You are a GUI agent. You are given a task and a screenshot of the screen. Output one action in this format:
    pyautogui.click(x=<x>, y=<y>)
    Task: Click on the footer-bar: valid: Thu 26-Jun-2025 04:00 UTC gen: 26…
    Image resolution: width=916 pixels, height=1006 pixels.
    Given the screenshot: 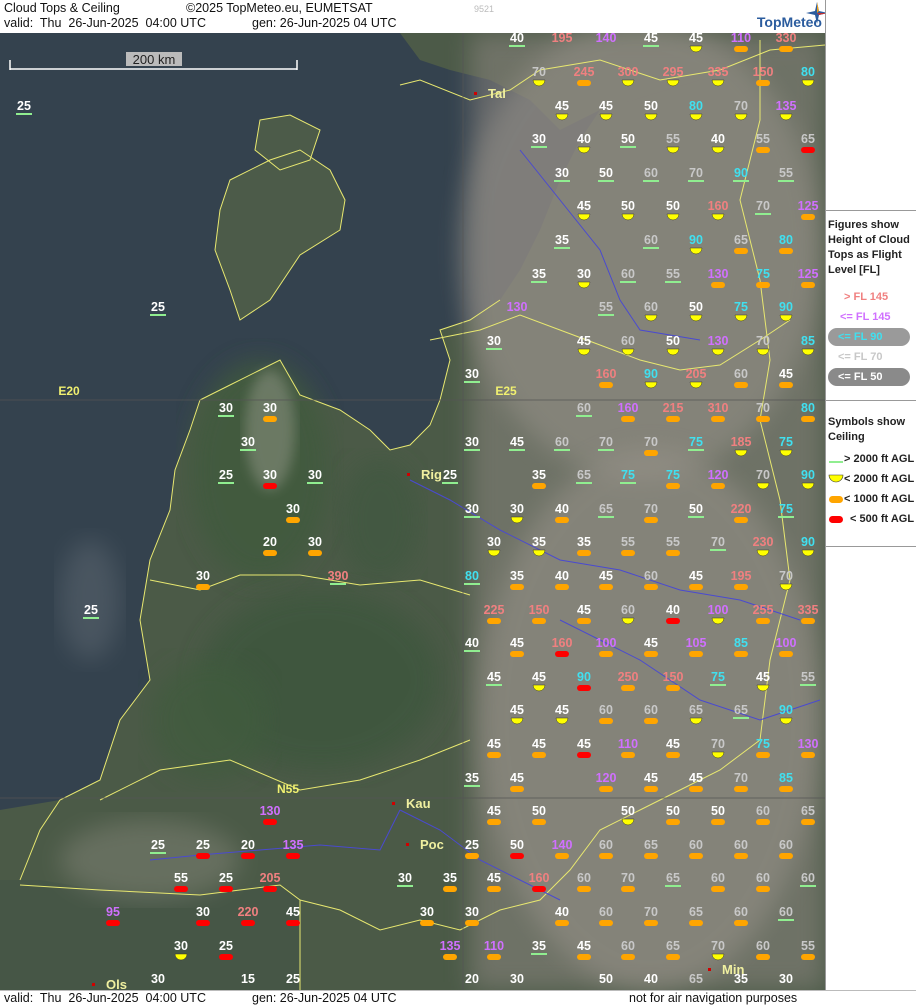 What is the action you would take?
    pyautogui.click(x=458, y=998)
    